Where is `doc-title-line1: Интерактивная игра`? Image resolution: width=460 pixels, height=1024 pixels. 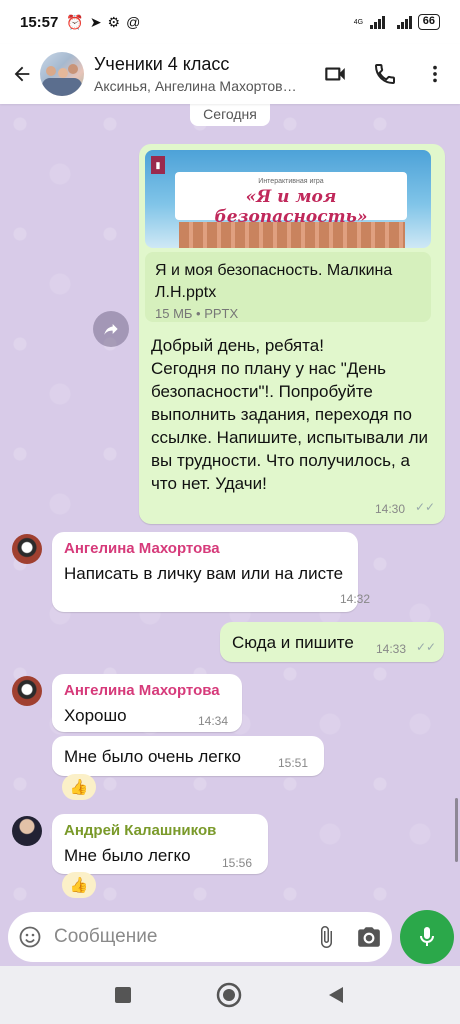
doc-title-line1: Интерактивная игра is located at coordinates (291, 181).